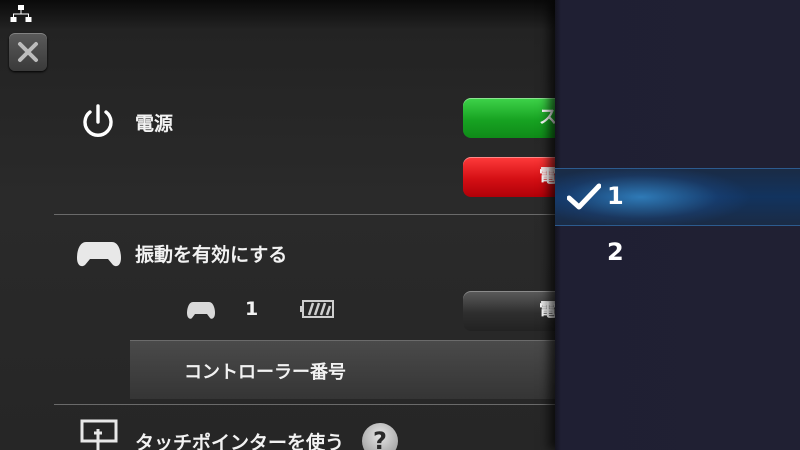 This screenshot has height=450, width=800. What do you see at coordinates (509, 177) in the screenshot?
I see `power-red-button: 電` at bounding box center [509, 177].